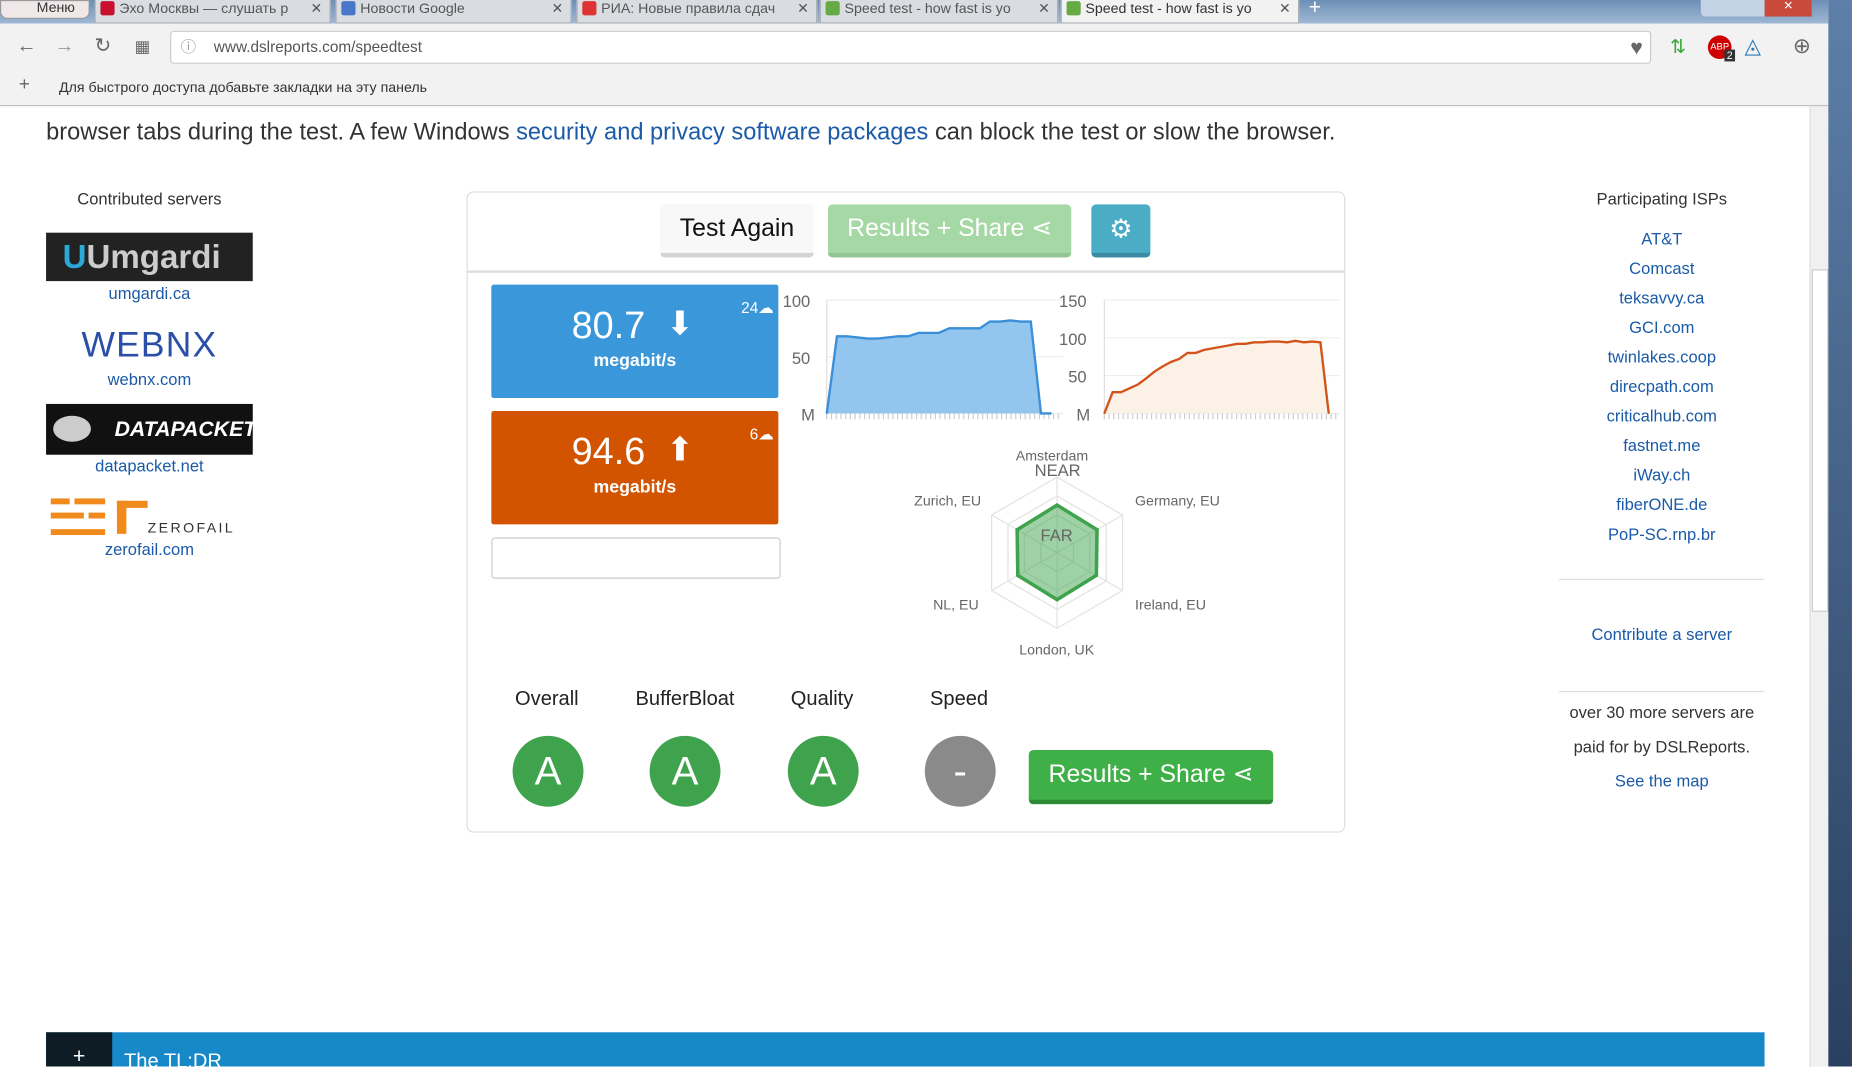  Describe the element at coordinates (905, 1049) in the screenshot. I see `tldr-section-header: + The TL;DR` at that location.